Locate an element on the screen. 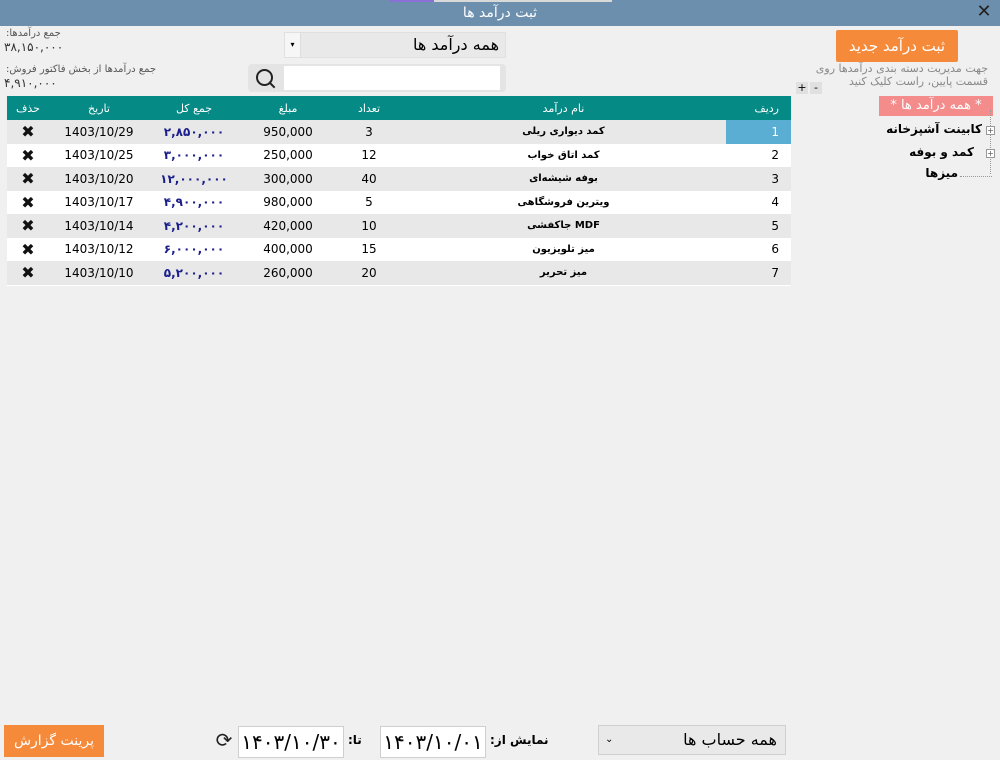 This screenshot has width=1000, height=760. total-income-value: ۳۸,۱۵۰,۰۰۰ is located at coordinates (34, 47).